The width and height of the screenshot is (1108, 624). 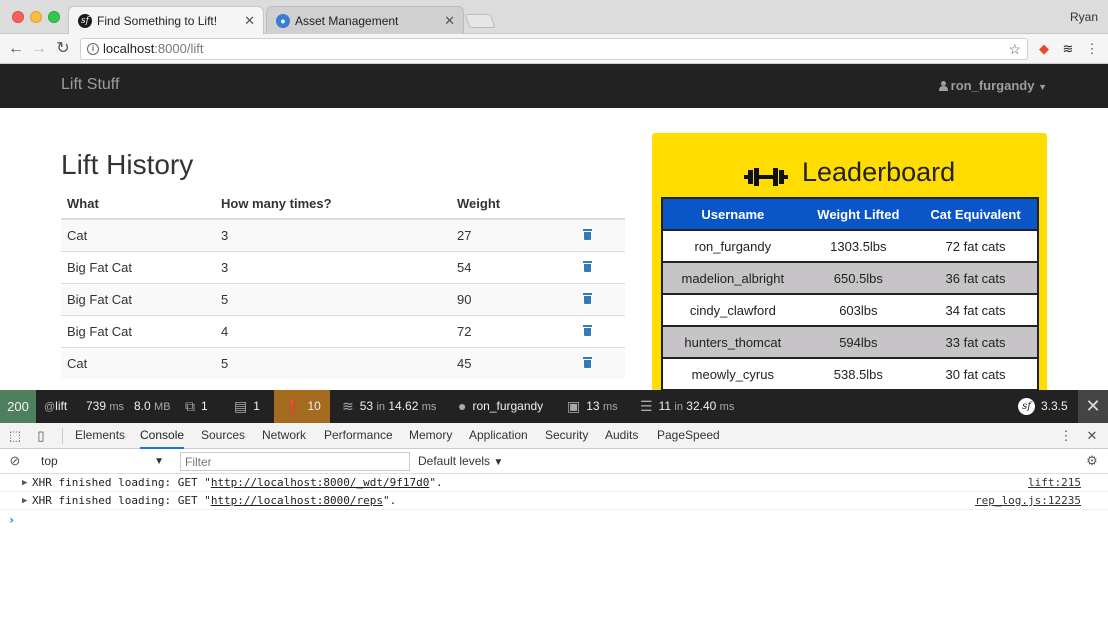 I want to click on console-filter-bar: ⊘ top ▼ Default levels ▼ ⚙, so click(x=554, y=461).